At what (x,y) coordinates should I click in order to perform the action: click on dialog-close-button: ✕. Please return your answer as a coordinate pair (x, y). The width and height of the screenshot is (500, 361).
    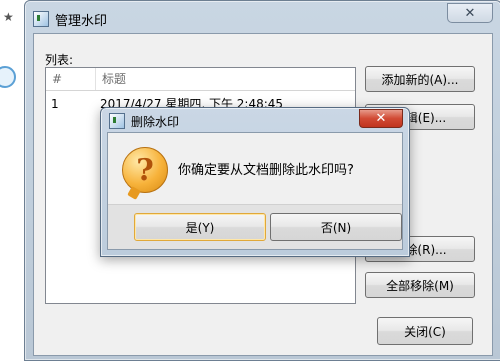
    Looking at the image, I should click on (381, 118).